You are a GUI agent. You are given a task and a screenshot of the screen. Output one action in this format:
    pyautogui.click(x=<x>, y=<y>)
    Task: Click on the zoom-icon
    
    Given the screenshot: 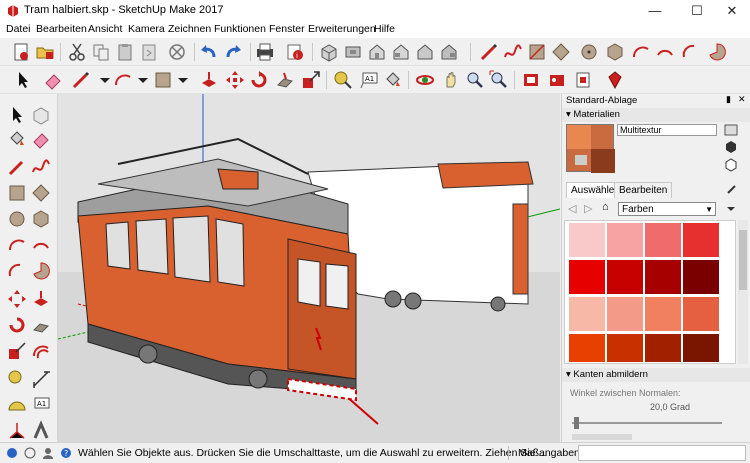 What is the action you would take?
    pyautogui.click(x=475, y=80)
    